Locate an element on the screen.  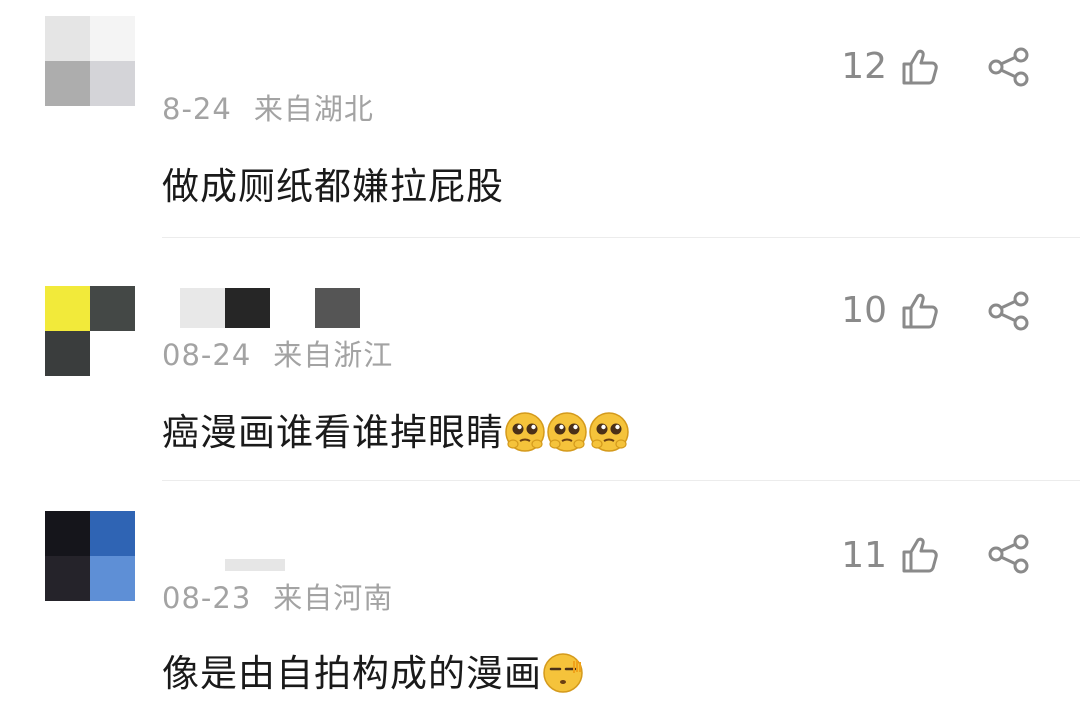
like-count: 11 is located at coordinates (864, 555).